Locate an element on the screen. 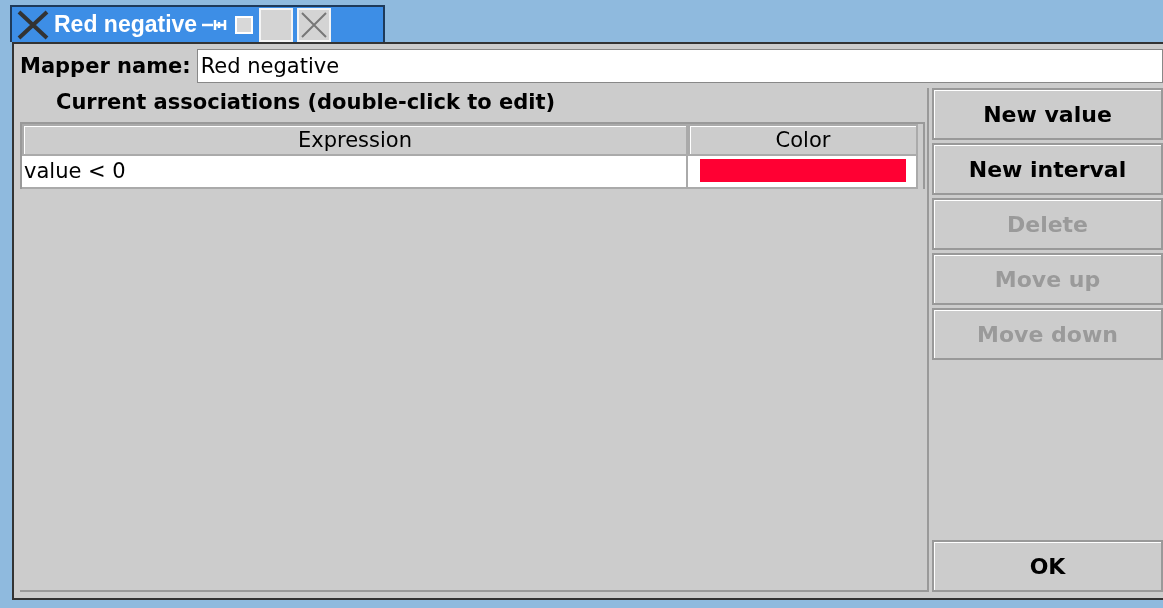 The height and width of the screenshot is (608, 1163). maximize-icon is located at coordinates (276, 24).